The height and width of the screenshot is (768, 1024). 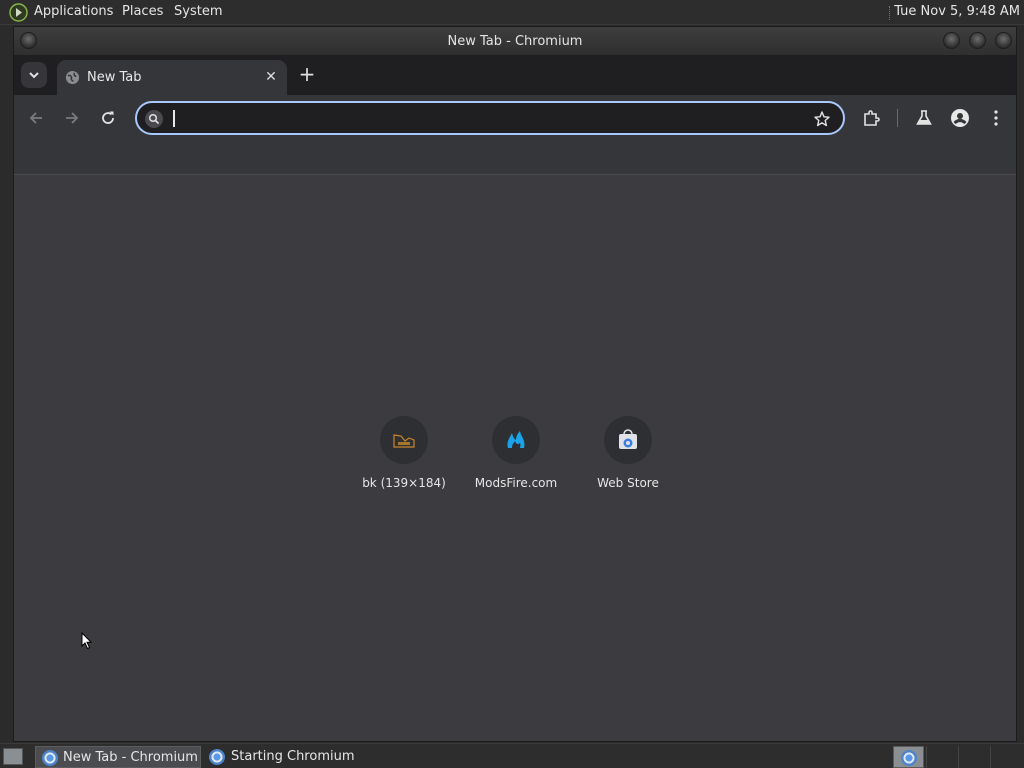 I want to click on modsfire-flame-icon, so click(x=516, y=440).